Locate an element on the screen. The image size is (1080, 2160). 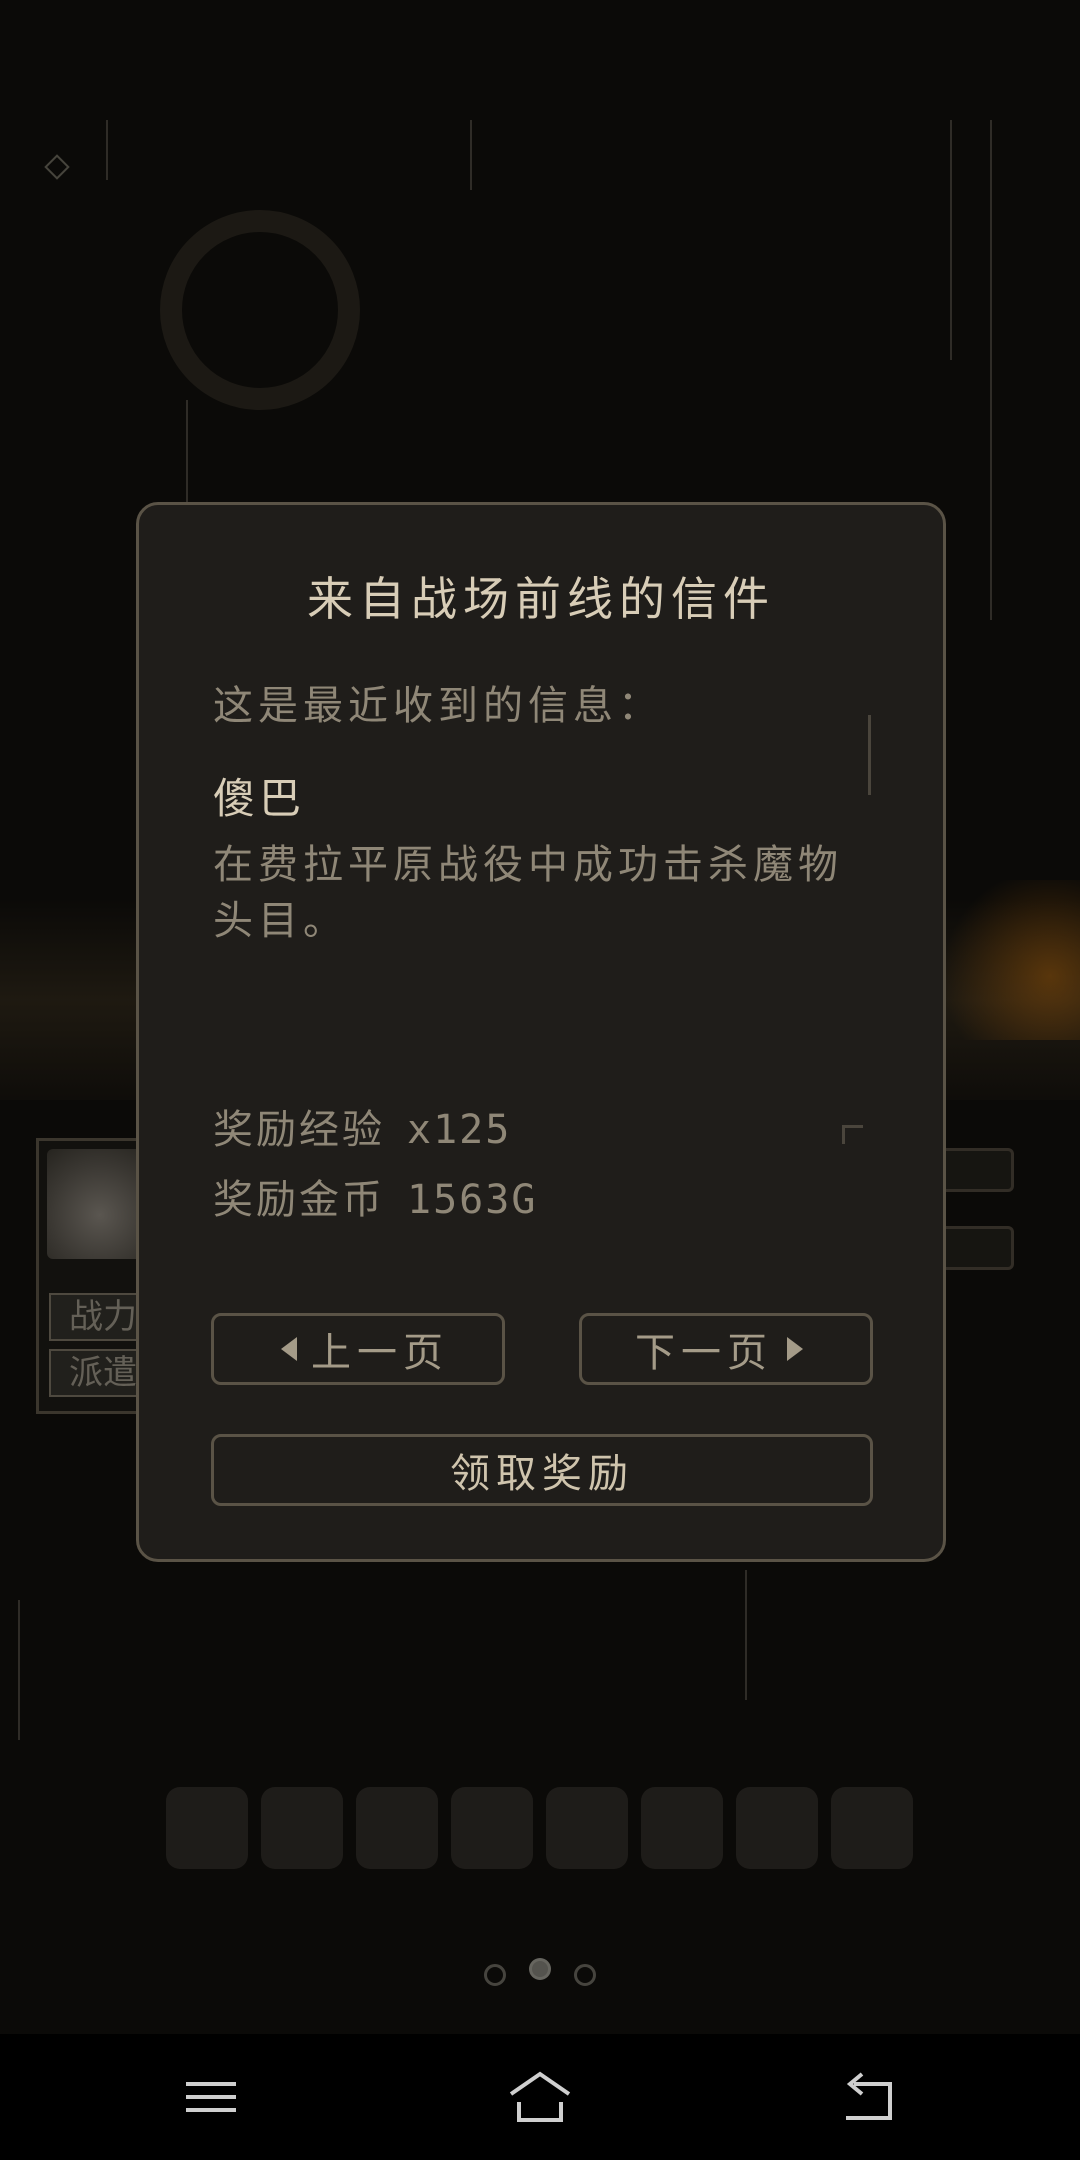
reward-gold: 奖励金币 1563G is located at coordinates (375, 1196).